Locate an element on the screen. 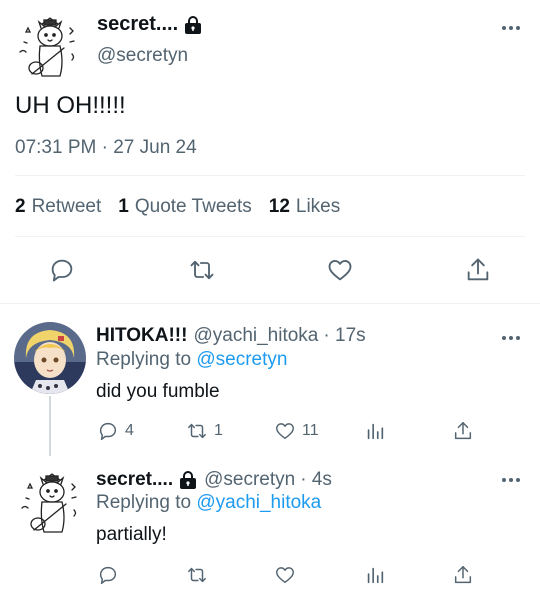  reply-time: · 17s is located at coordinates (344, 336).